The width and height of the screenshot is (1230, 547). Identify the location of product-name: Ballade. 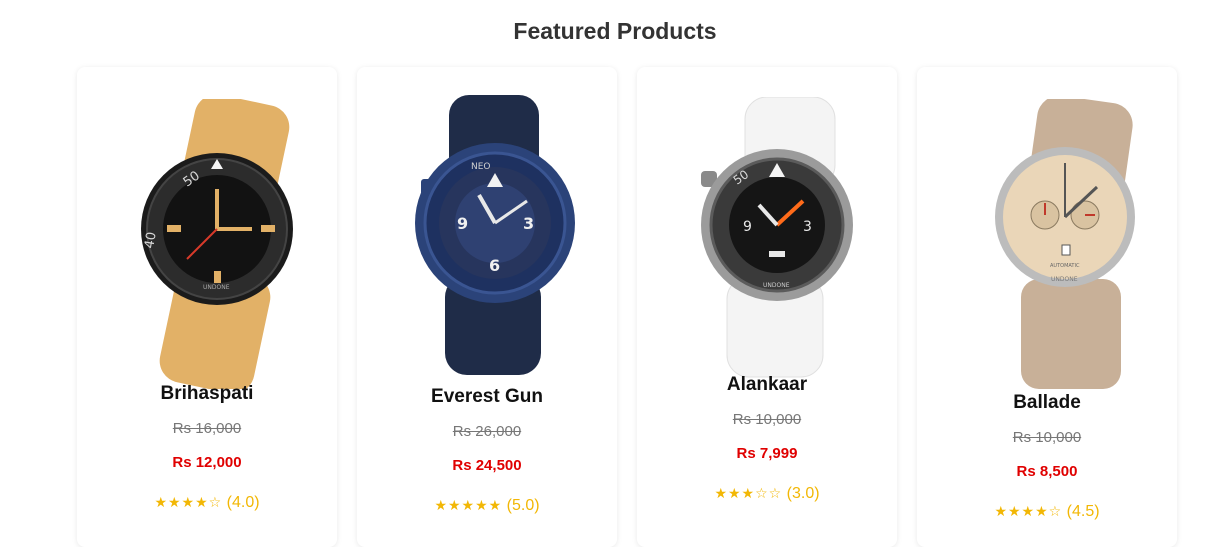
(1047, 403).